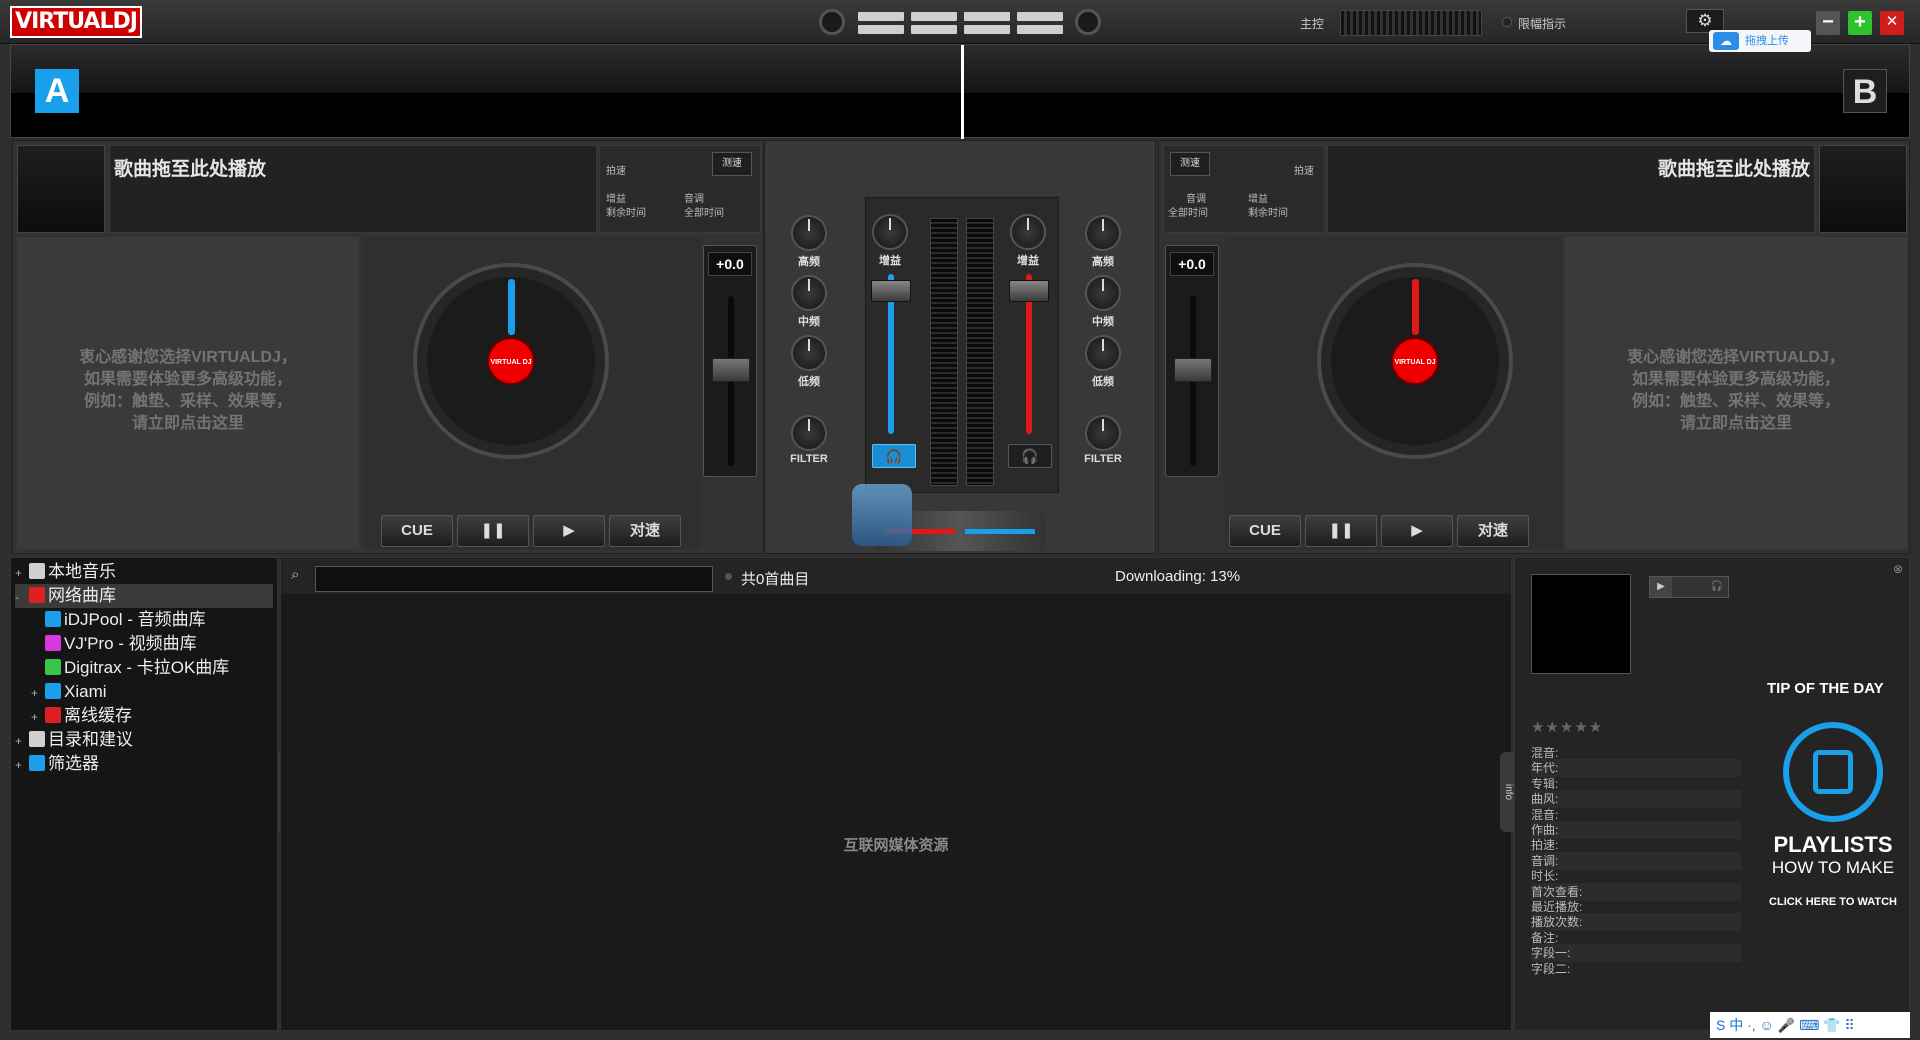 The image size is (1920, 1040). I want to click on deck-a-sync-button: 对速, so click(645, 531).